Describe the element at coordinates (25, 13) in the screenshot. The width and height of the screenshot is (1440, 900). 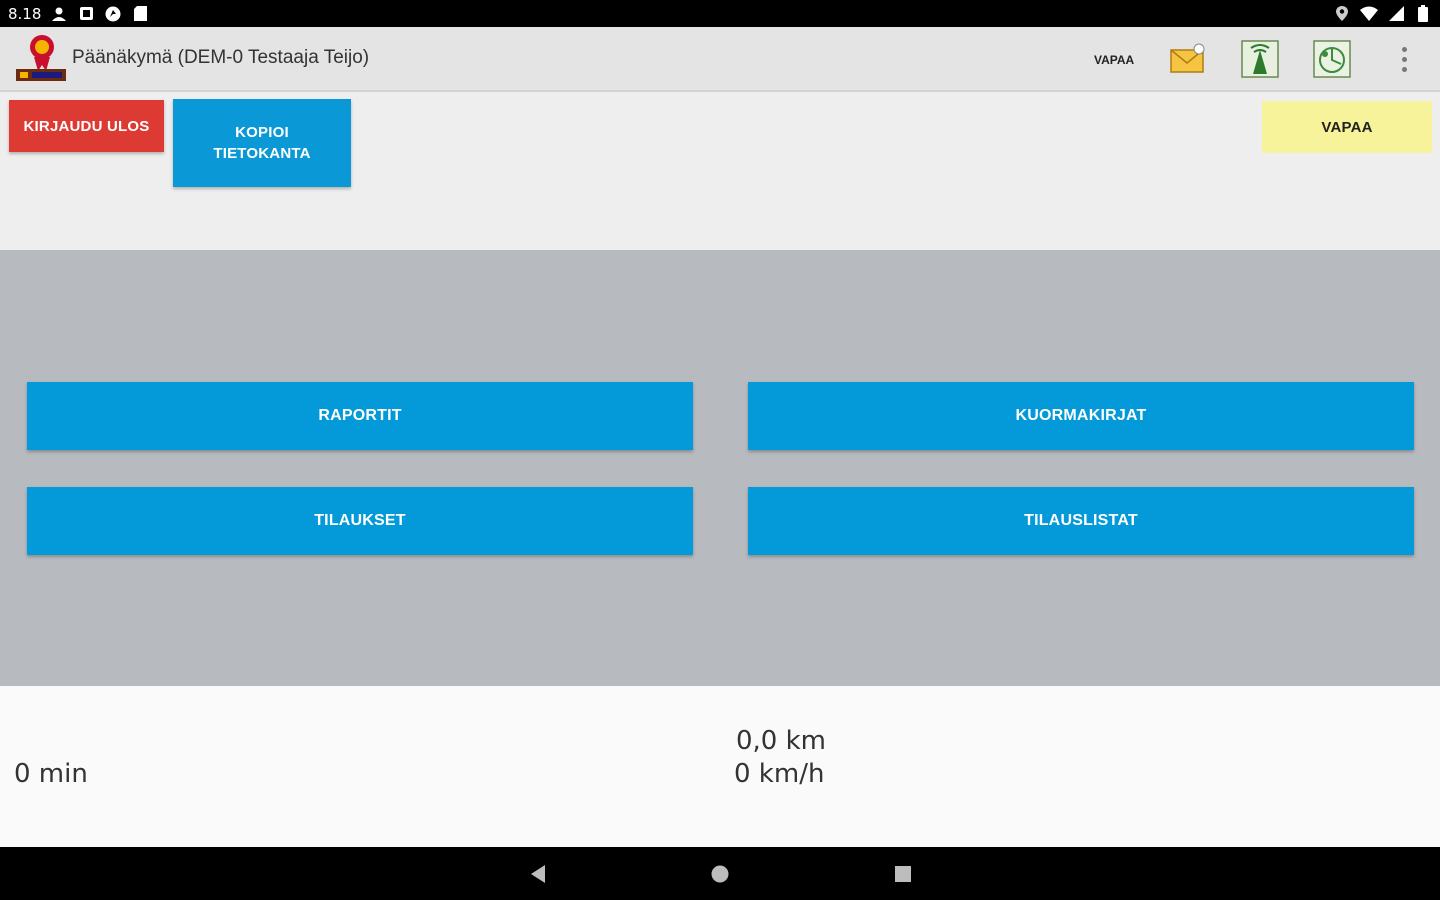
I see `status-time: 8.18` at that location.